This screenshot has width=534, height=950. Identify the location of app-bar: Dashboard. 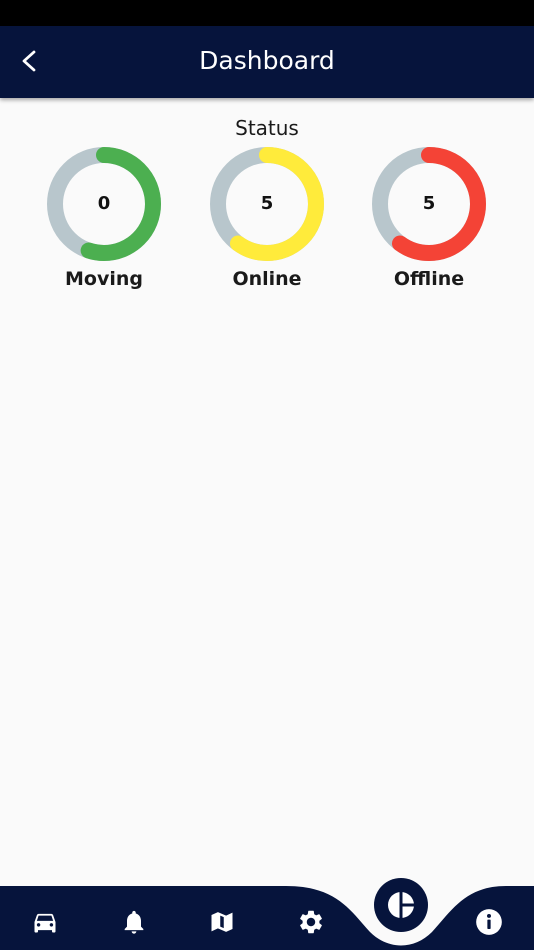
(267, 62).